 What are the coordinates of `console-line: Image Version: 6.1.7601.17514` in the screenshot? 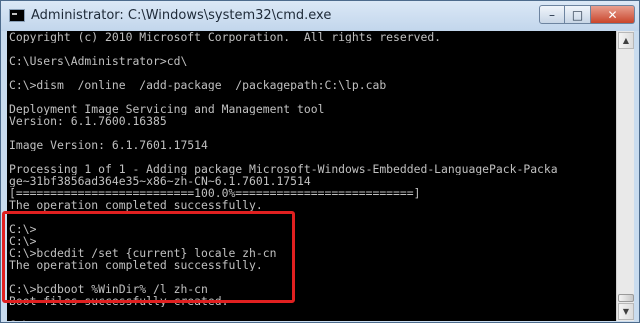 It's located at (108, 145).